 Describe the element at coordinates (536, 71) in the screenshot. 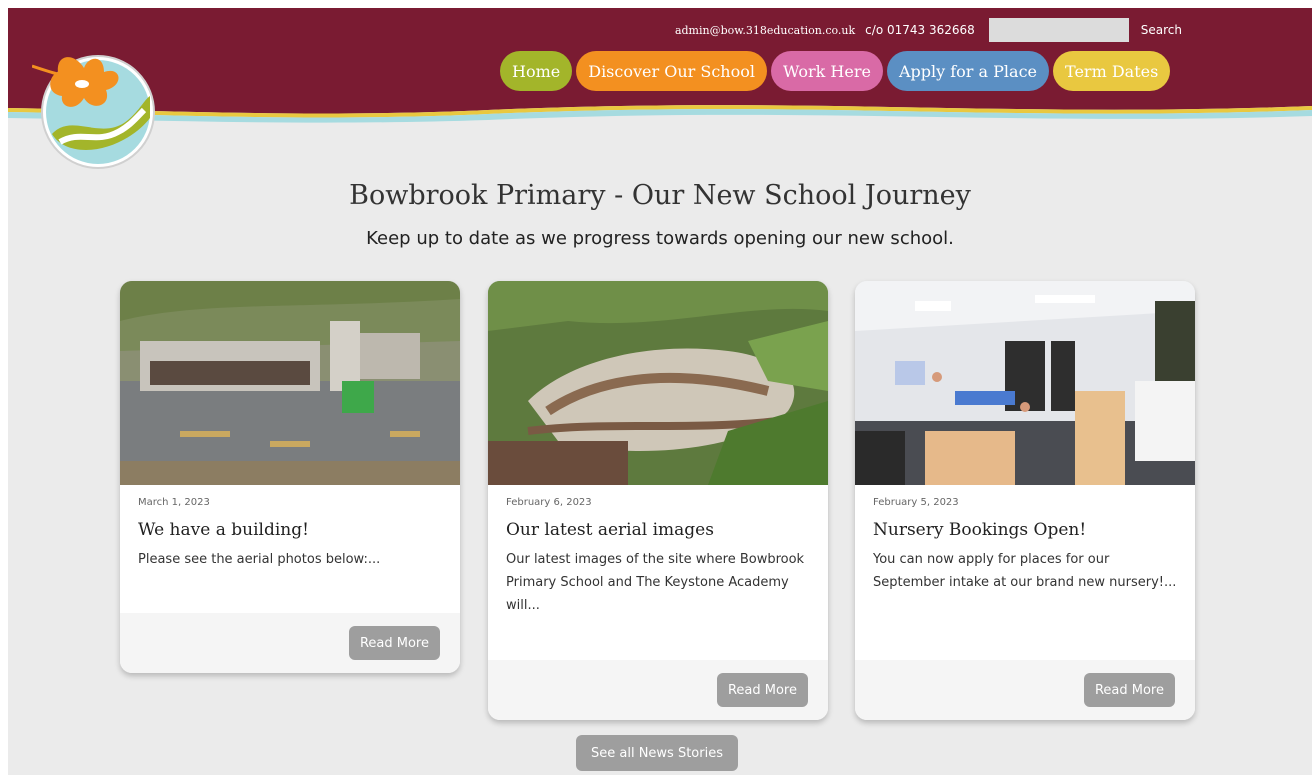

I see `nav-home: Home` at that location.